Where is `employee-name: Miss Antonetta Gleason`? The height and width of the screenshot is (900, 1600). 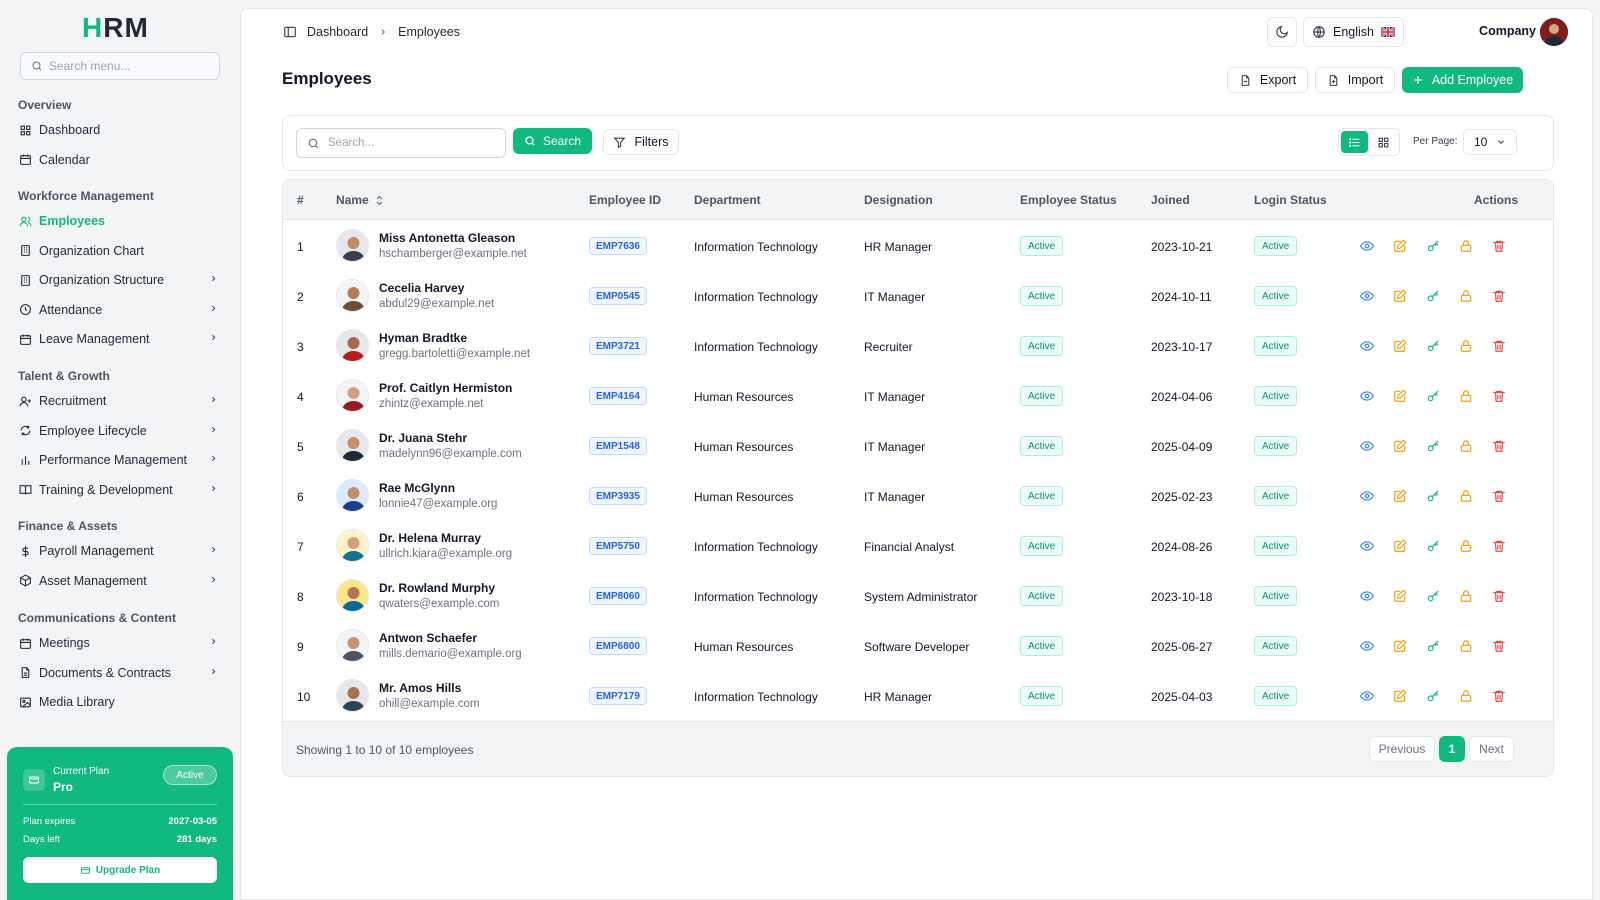
employee-name: Miss Antonetta Gleason is located at coordinates (447, 238).